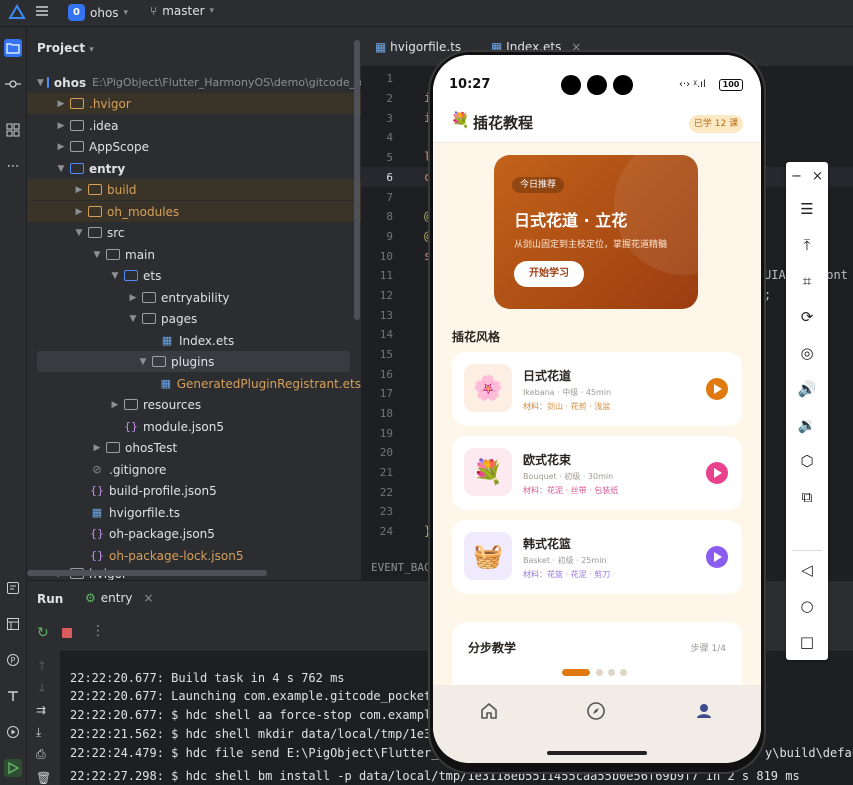  What do you see at coordinates (122, 189) in the screenshot?
I see `tree-label: build` at bounding box center [122, 189].